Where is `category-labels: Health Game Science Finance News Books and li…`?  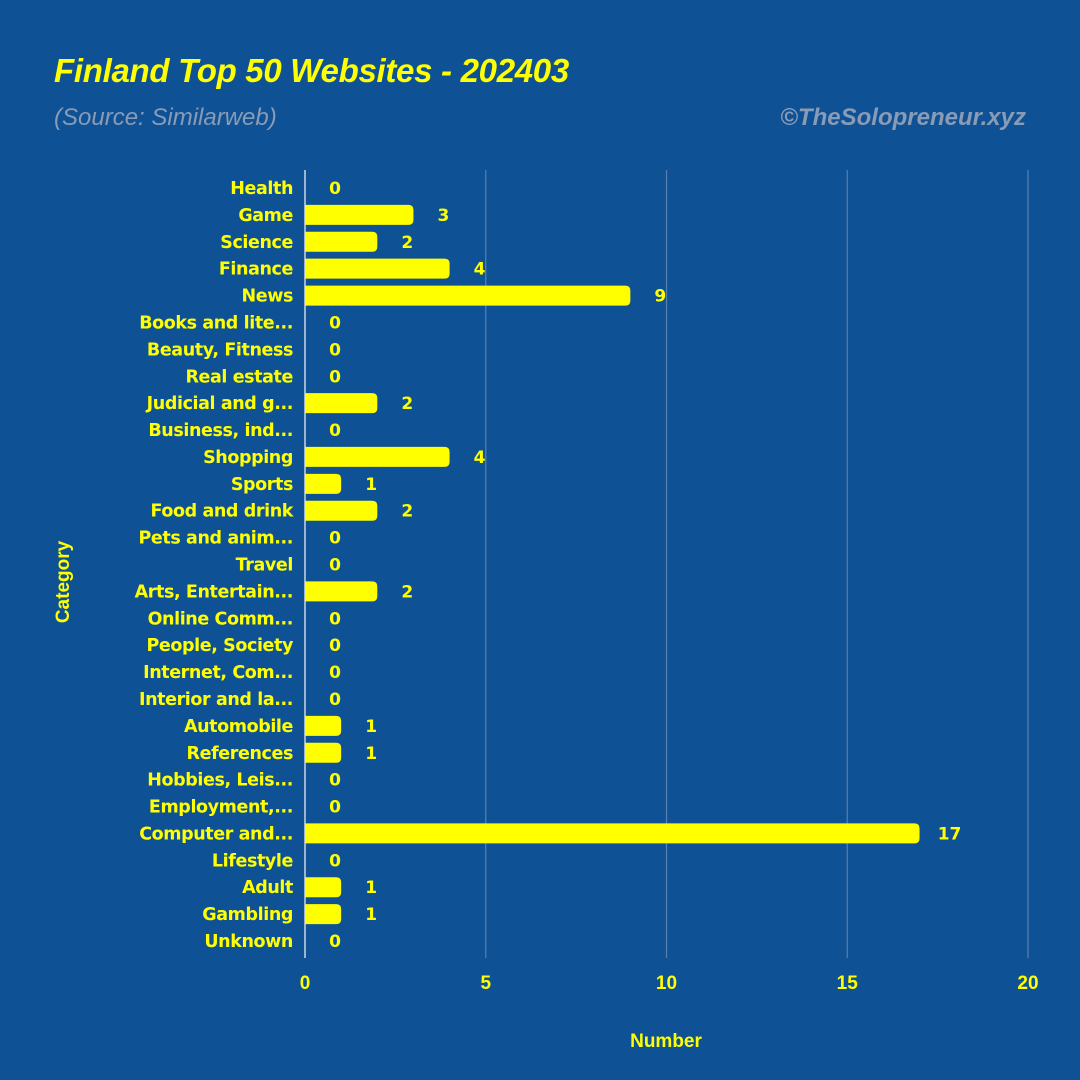
category-labels: Health Game Science Finance News Books and li… is located at coordinates (215, 565).